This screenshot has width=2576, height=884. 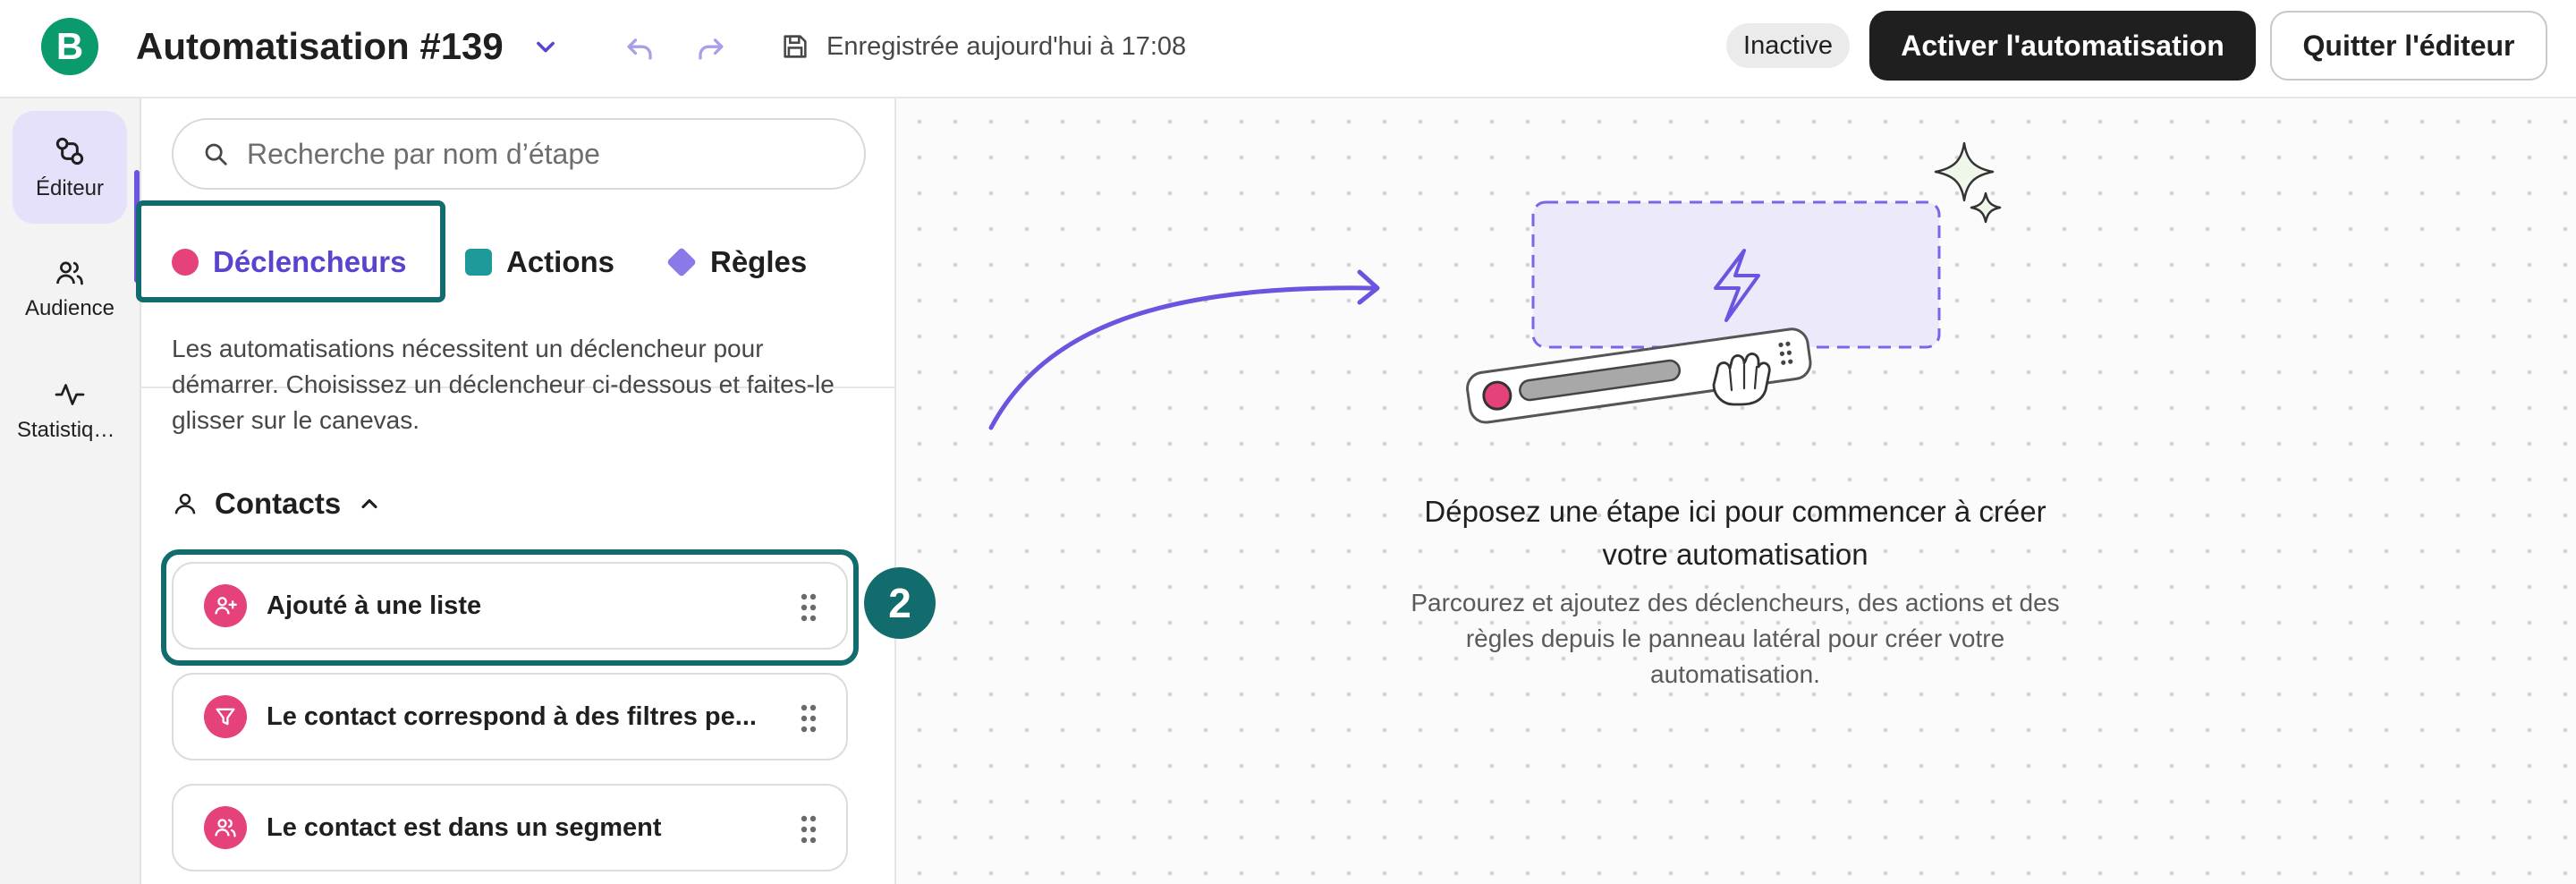 What do you see at coordinates (1964, 171) in the screenshot?
I see `sparkle-icon` at bounding box center [1964, 171].